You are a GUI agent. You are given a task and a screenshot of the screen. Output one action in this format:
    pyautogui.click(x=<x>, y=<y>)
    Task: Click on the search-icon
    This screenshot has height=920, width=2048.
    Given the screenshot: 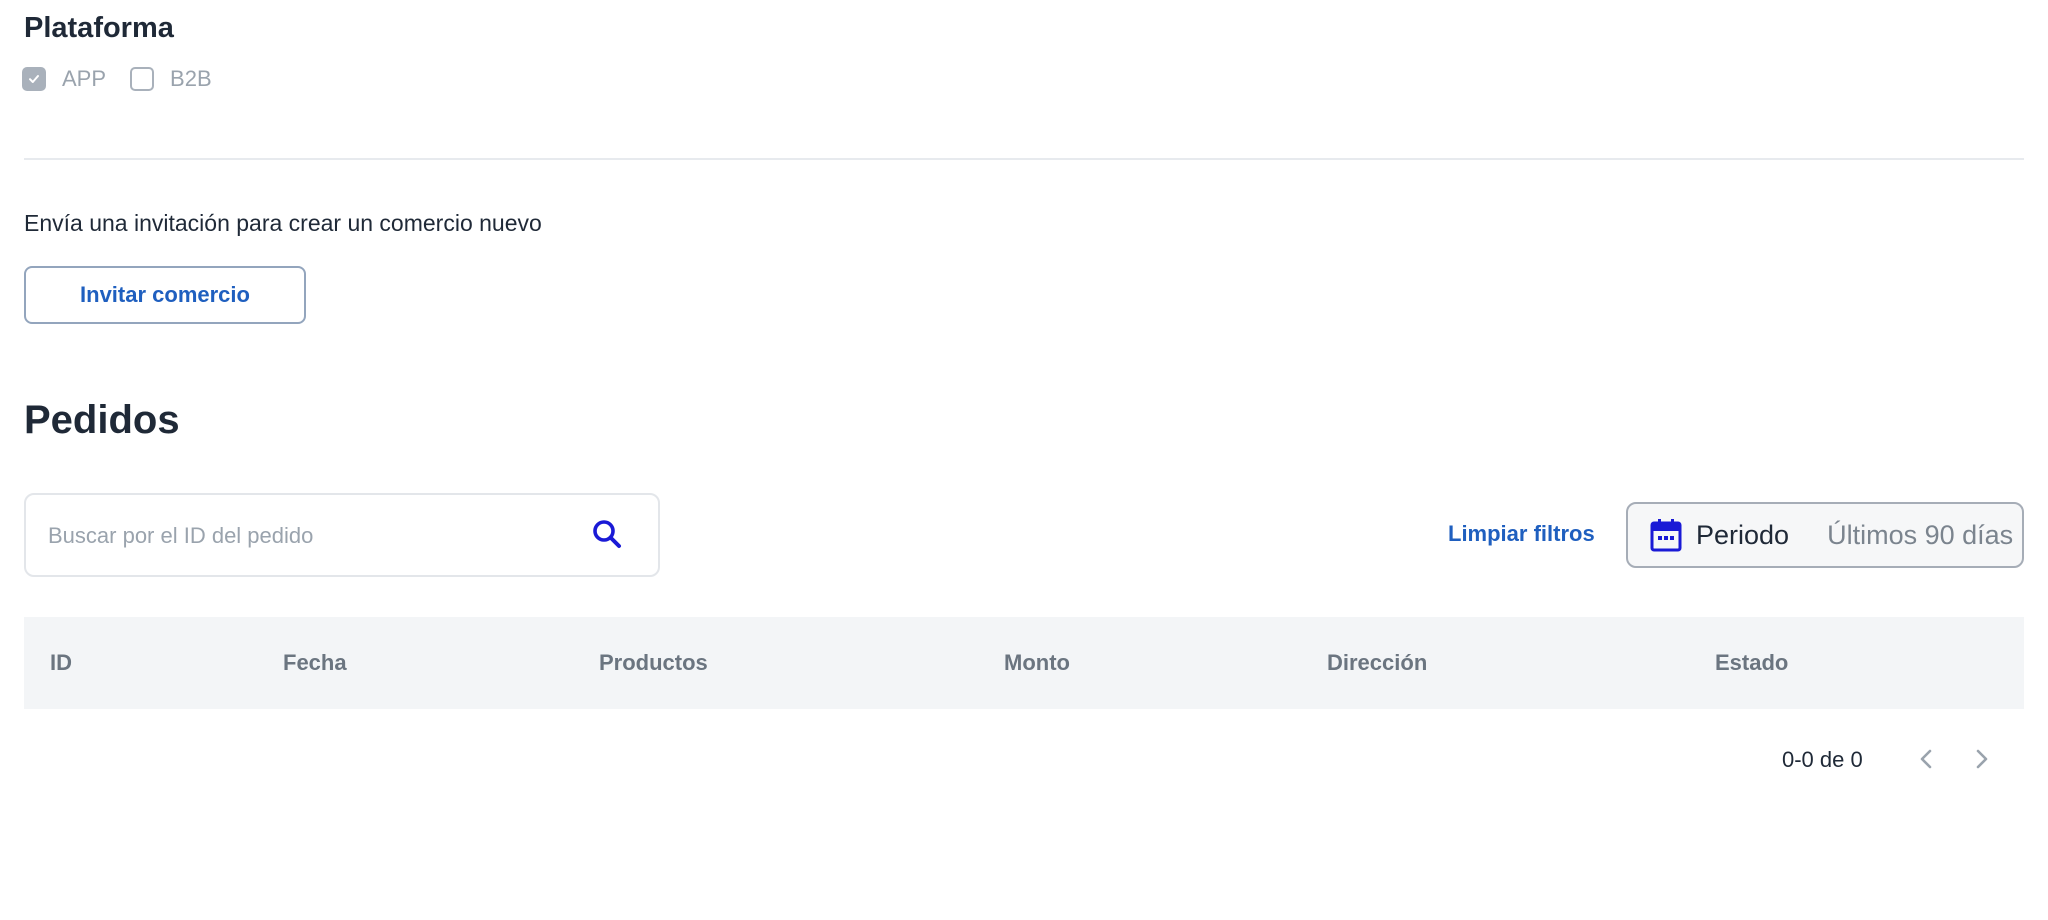 What is the action you would take?
    pyautogui.click(x=608, y=535)
    